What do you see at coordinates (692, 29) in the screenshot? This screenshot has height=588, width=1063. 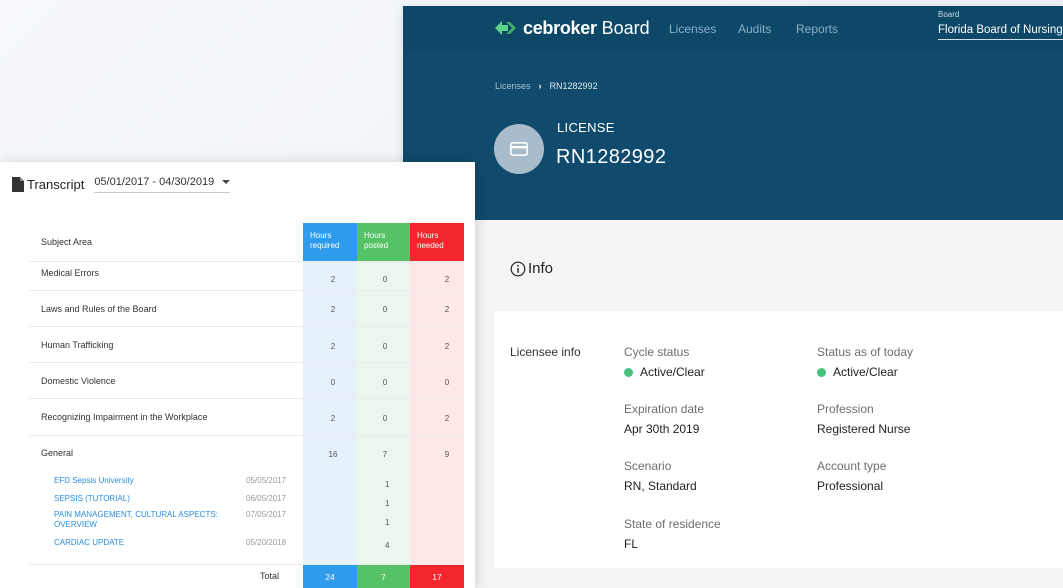 I see `nav-licenses-link: Licenses` at bounding box center [692, 29].